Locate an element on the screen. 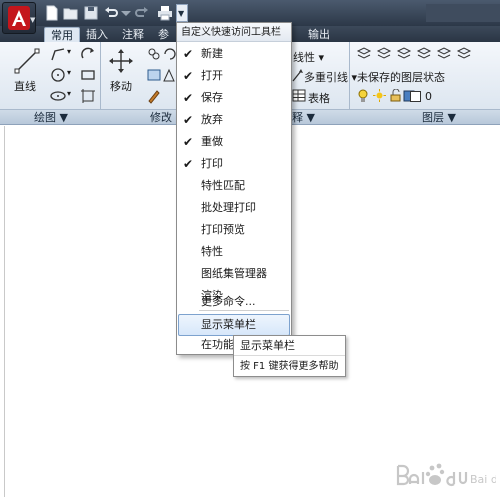 The image size is (500, 497). menu-item-label: 打印 is located at coordinates (212, 163).